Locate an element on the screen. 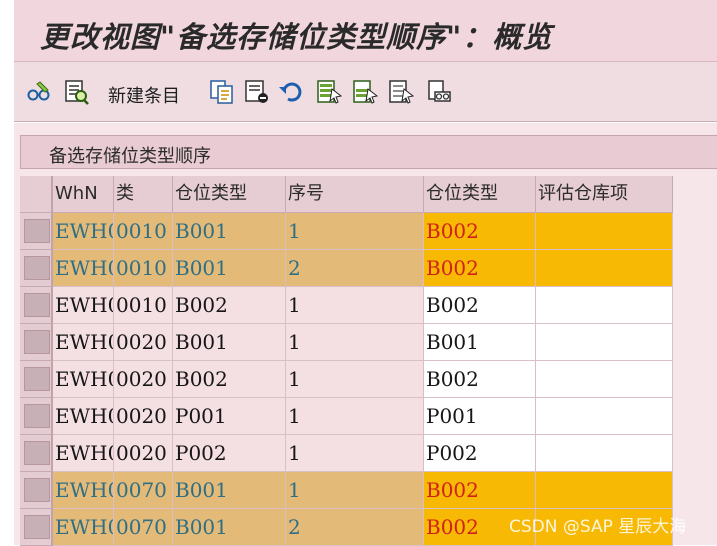 This screenshot has height=546, width=717. toolbar: 新建条目 is located at coordinates (365, 92).